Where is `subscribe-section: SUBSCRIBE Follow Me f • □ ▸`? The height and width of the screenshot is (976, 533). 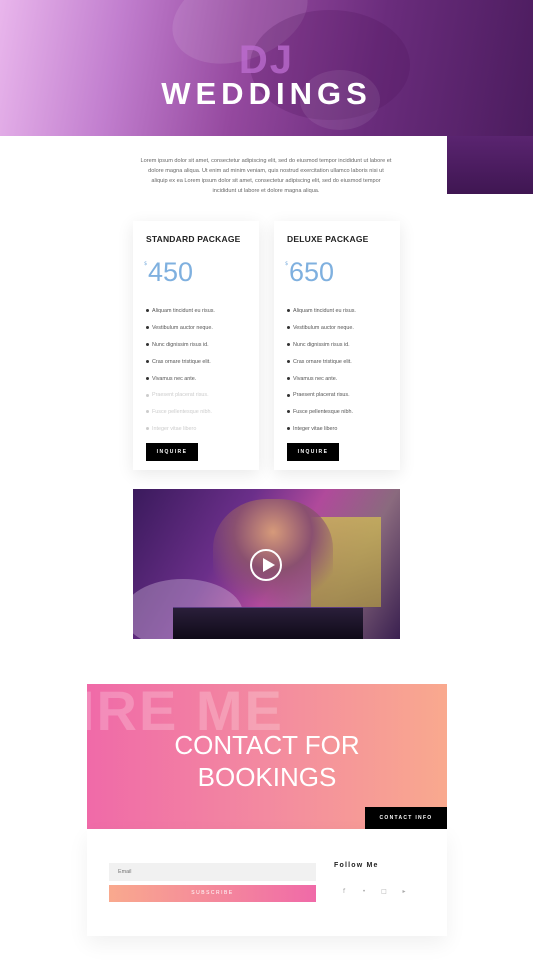 subscribe-section: SUBSCRIBE Follow Me f • □ ▸ is located at coordinates (267, 882).